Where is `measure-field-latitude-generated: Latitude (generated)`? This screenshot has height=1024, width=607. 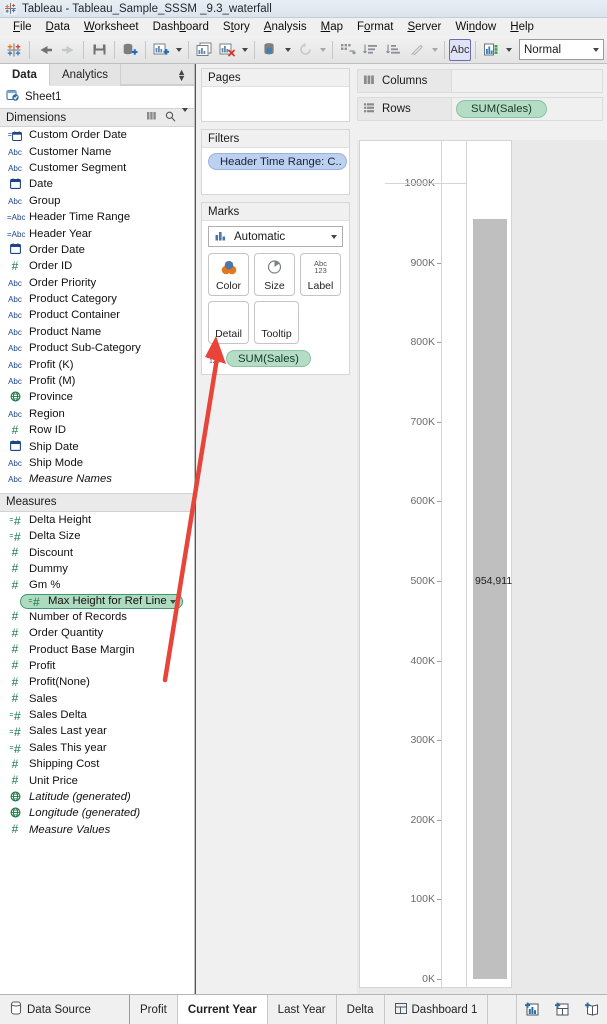
measure-field-latitude-generated: Latitude (generated) is located at coordinates (97, 797).